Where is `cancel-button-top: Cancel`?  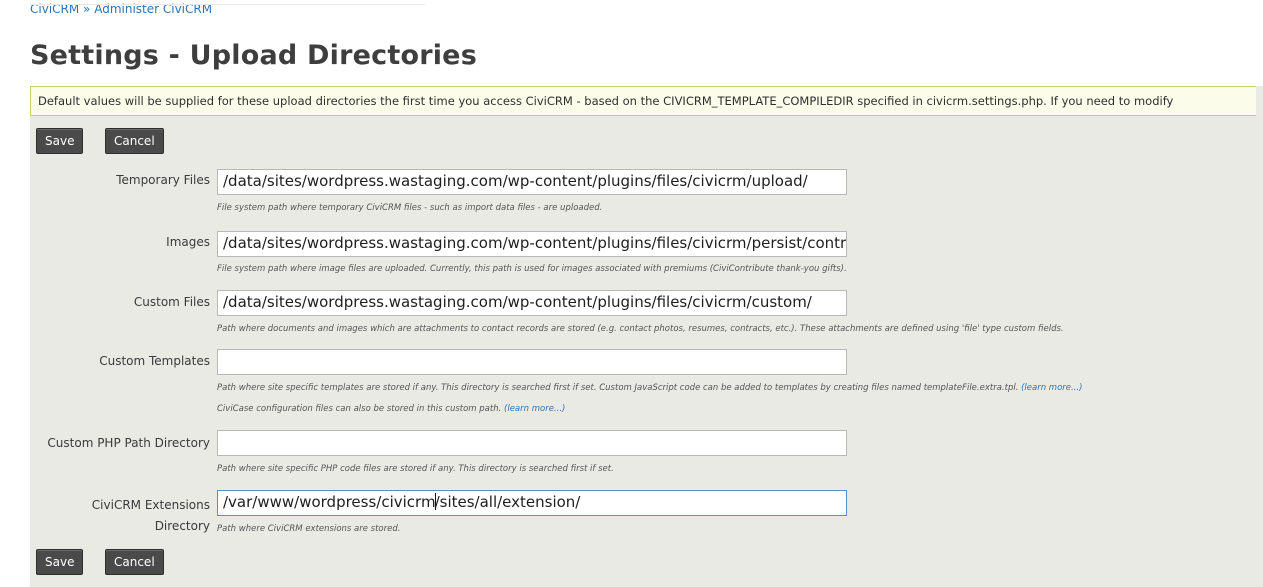
cancel-button-top: Cancel is located at coordinates (134, 141).